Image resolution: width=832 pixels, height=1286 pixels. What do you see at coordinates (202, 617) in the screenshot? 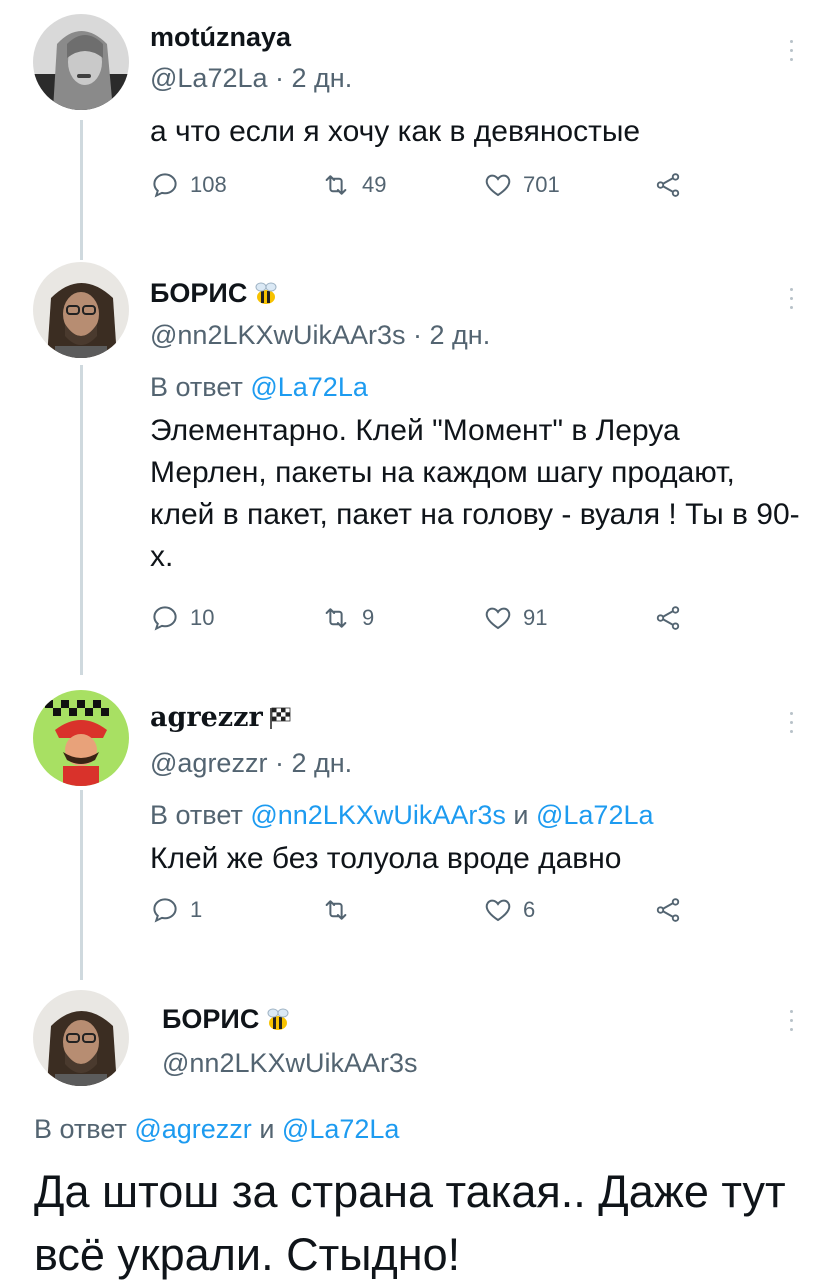
I see `reply-count: 10` at bounding box center [202, 617].